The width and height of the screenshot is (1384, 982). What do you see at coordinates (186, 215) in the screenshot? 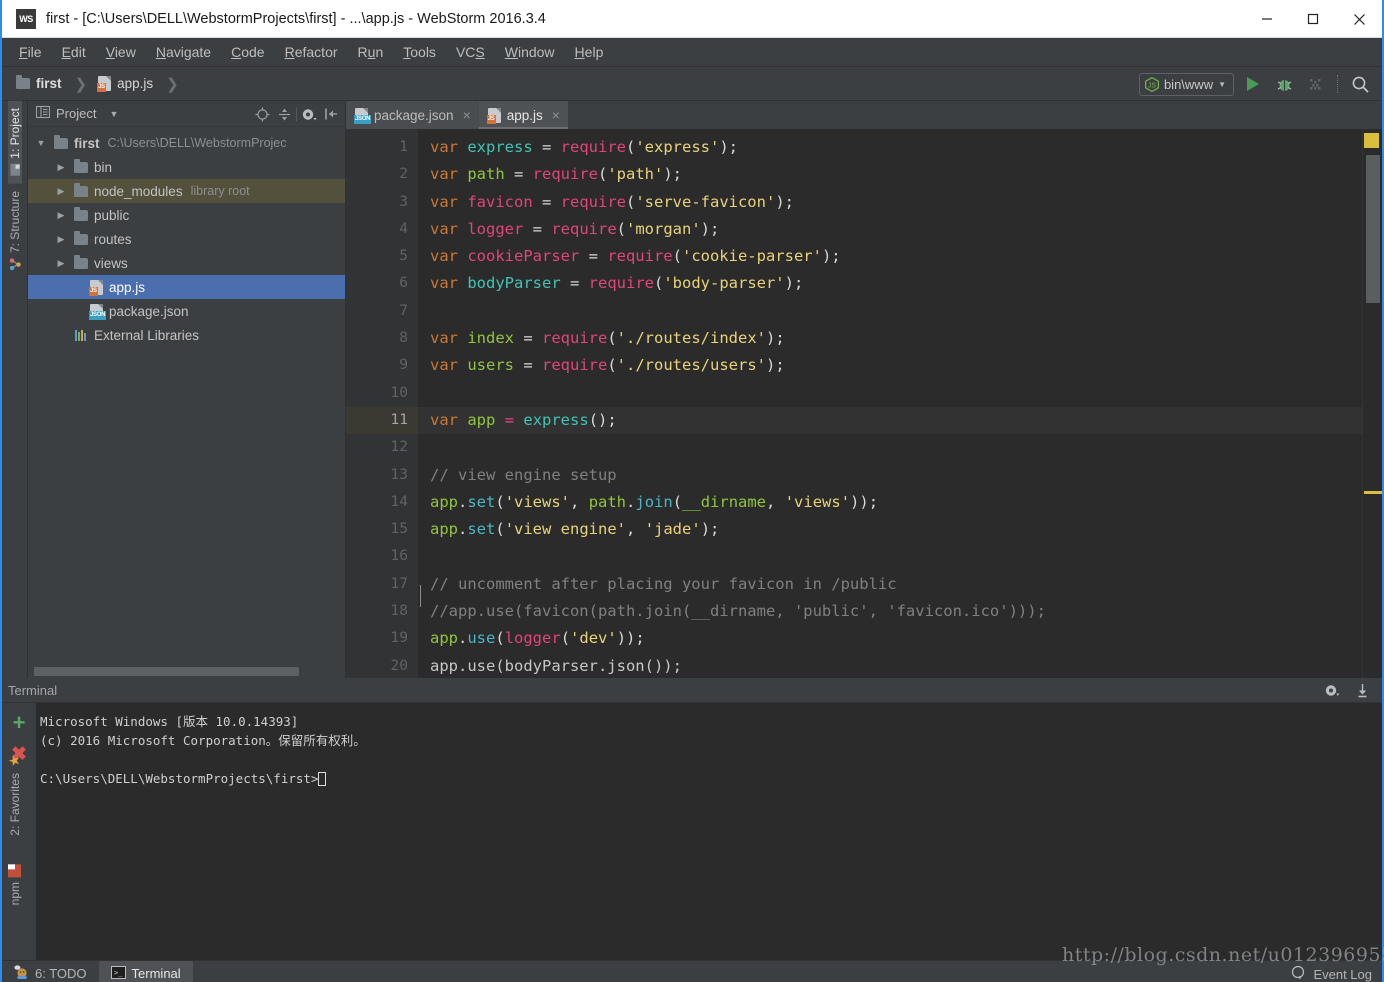
I see `tree-item-public: ▶ public` at bounding box center [186, 215].